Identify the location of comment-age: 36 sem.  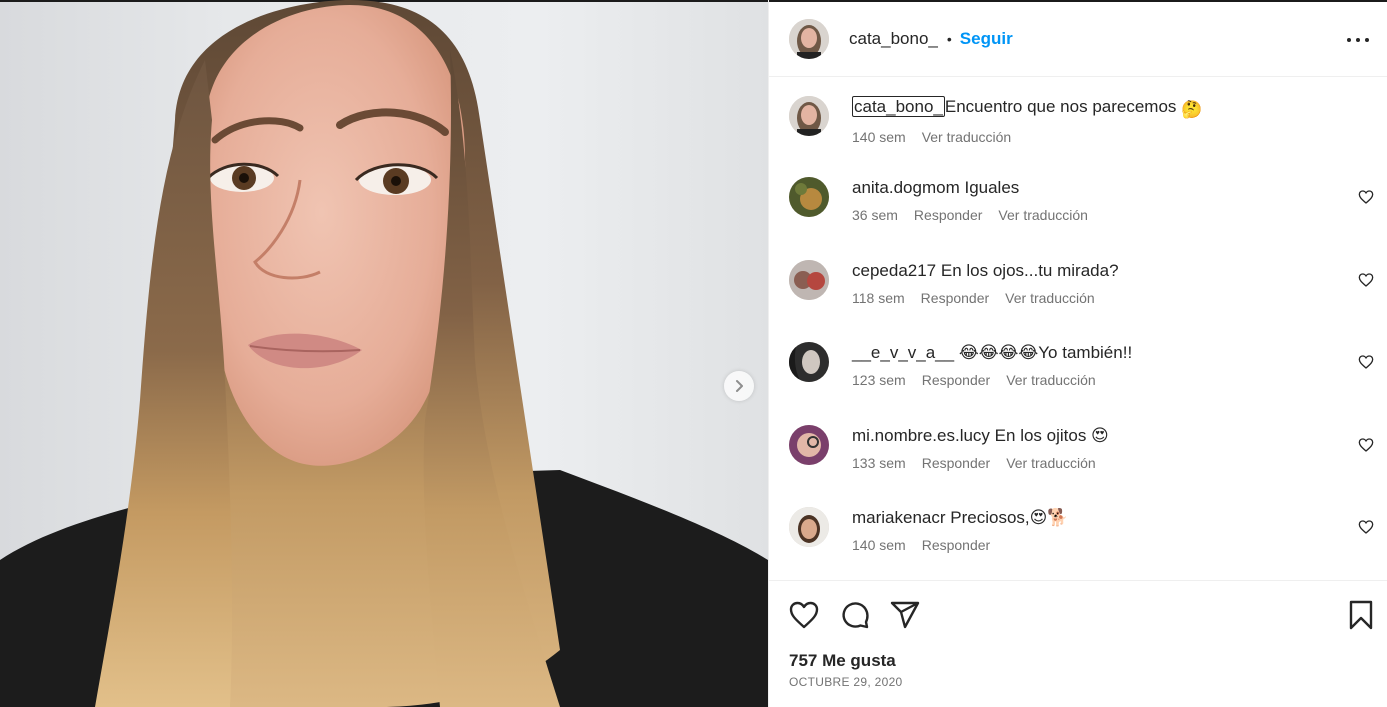
(875, 215).